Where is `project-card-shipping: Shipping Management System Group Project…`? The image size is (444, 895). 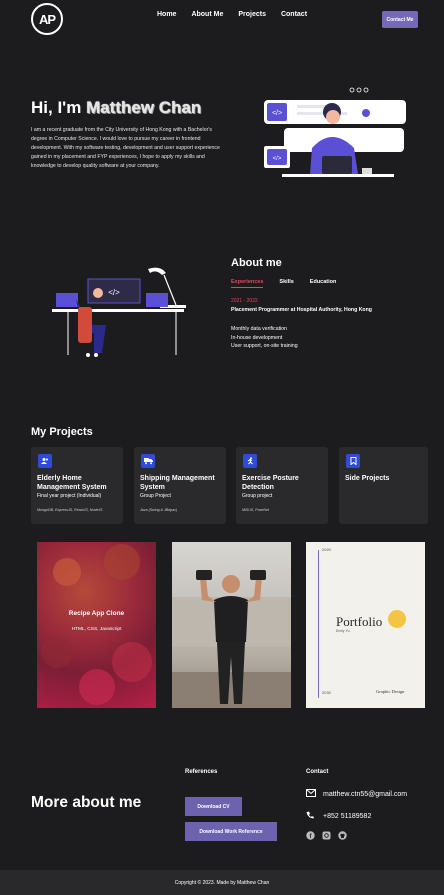 project-card-shipping: Shipping Management System Group Project… is located at coordinates (180, 485).